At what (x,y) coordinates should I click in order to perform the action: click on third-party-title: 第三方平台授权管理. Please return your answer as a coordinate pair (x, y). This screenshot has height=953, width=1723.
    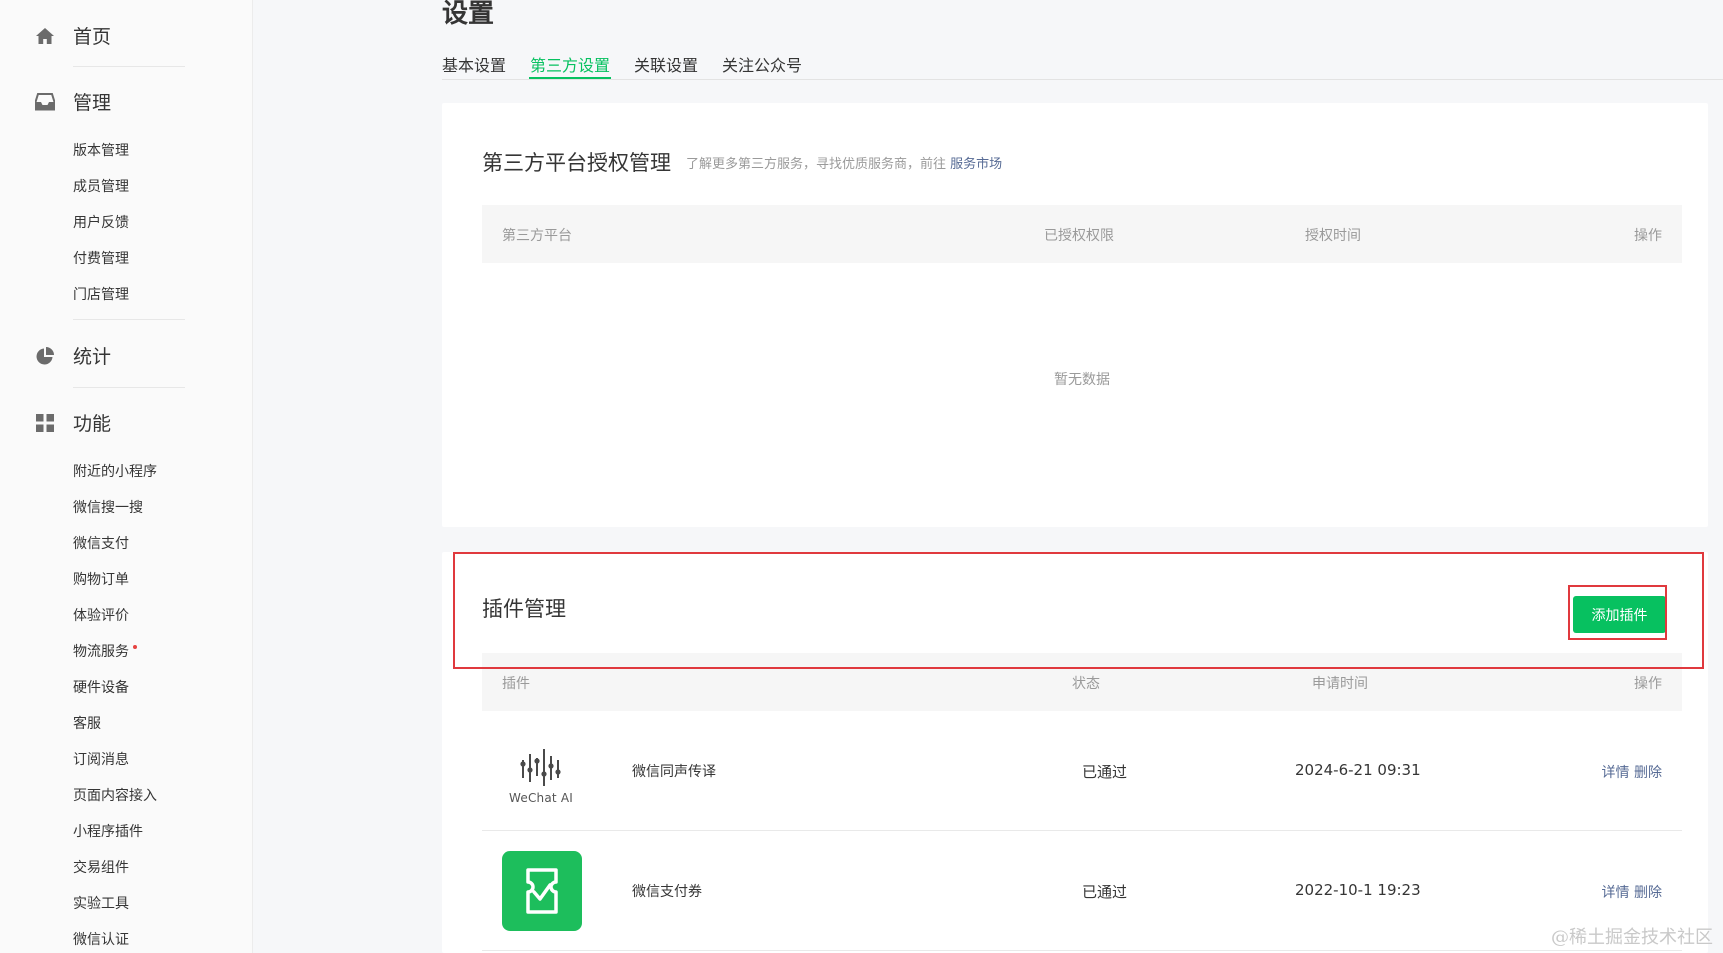
    Looking at the image, I should click on (576, 163).